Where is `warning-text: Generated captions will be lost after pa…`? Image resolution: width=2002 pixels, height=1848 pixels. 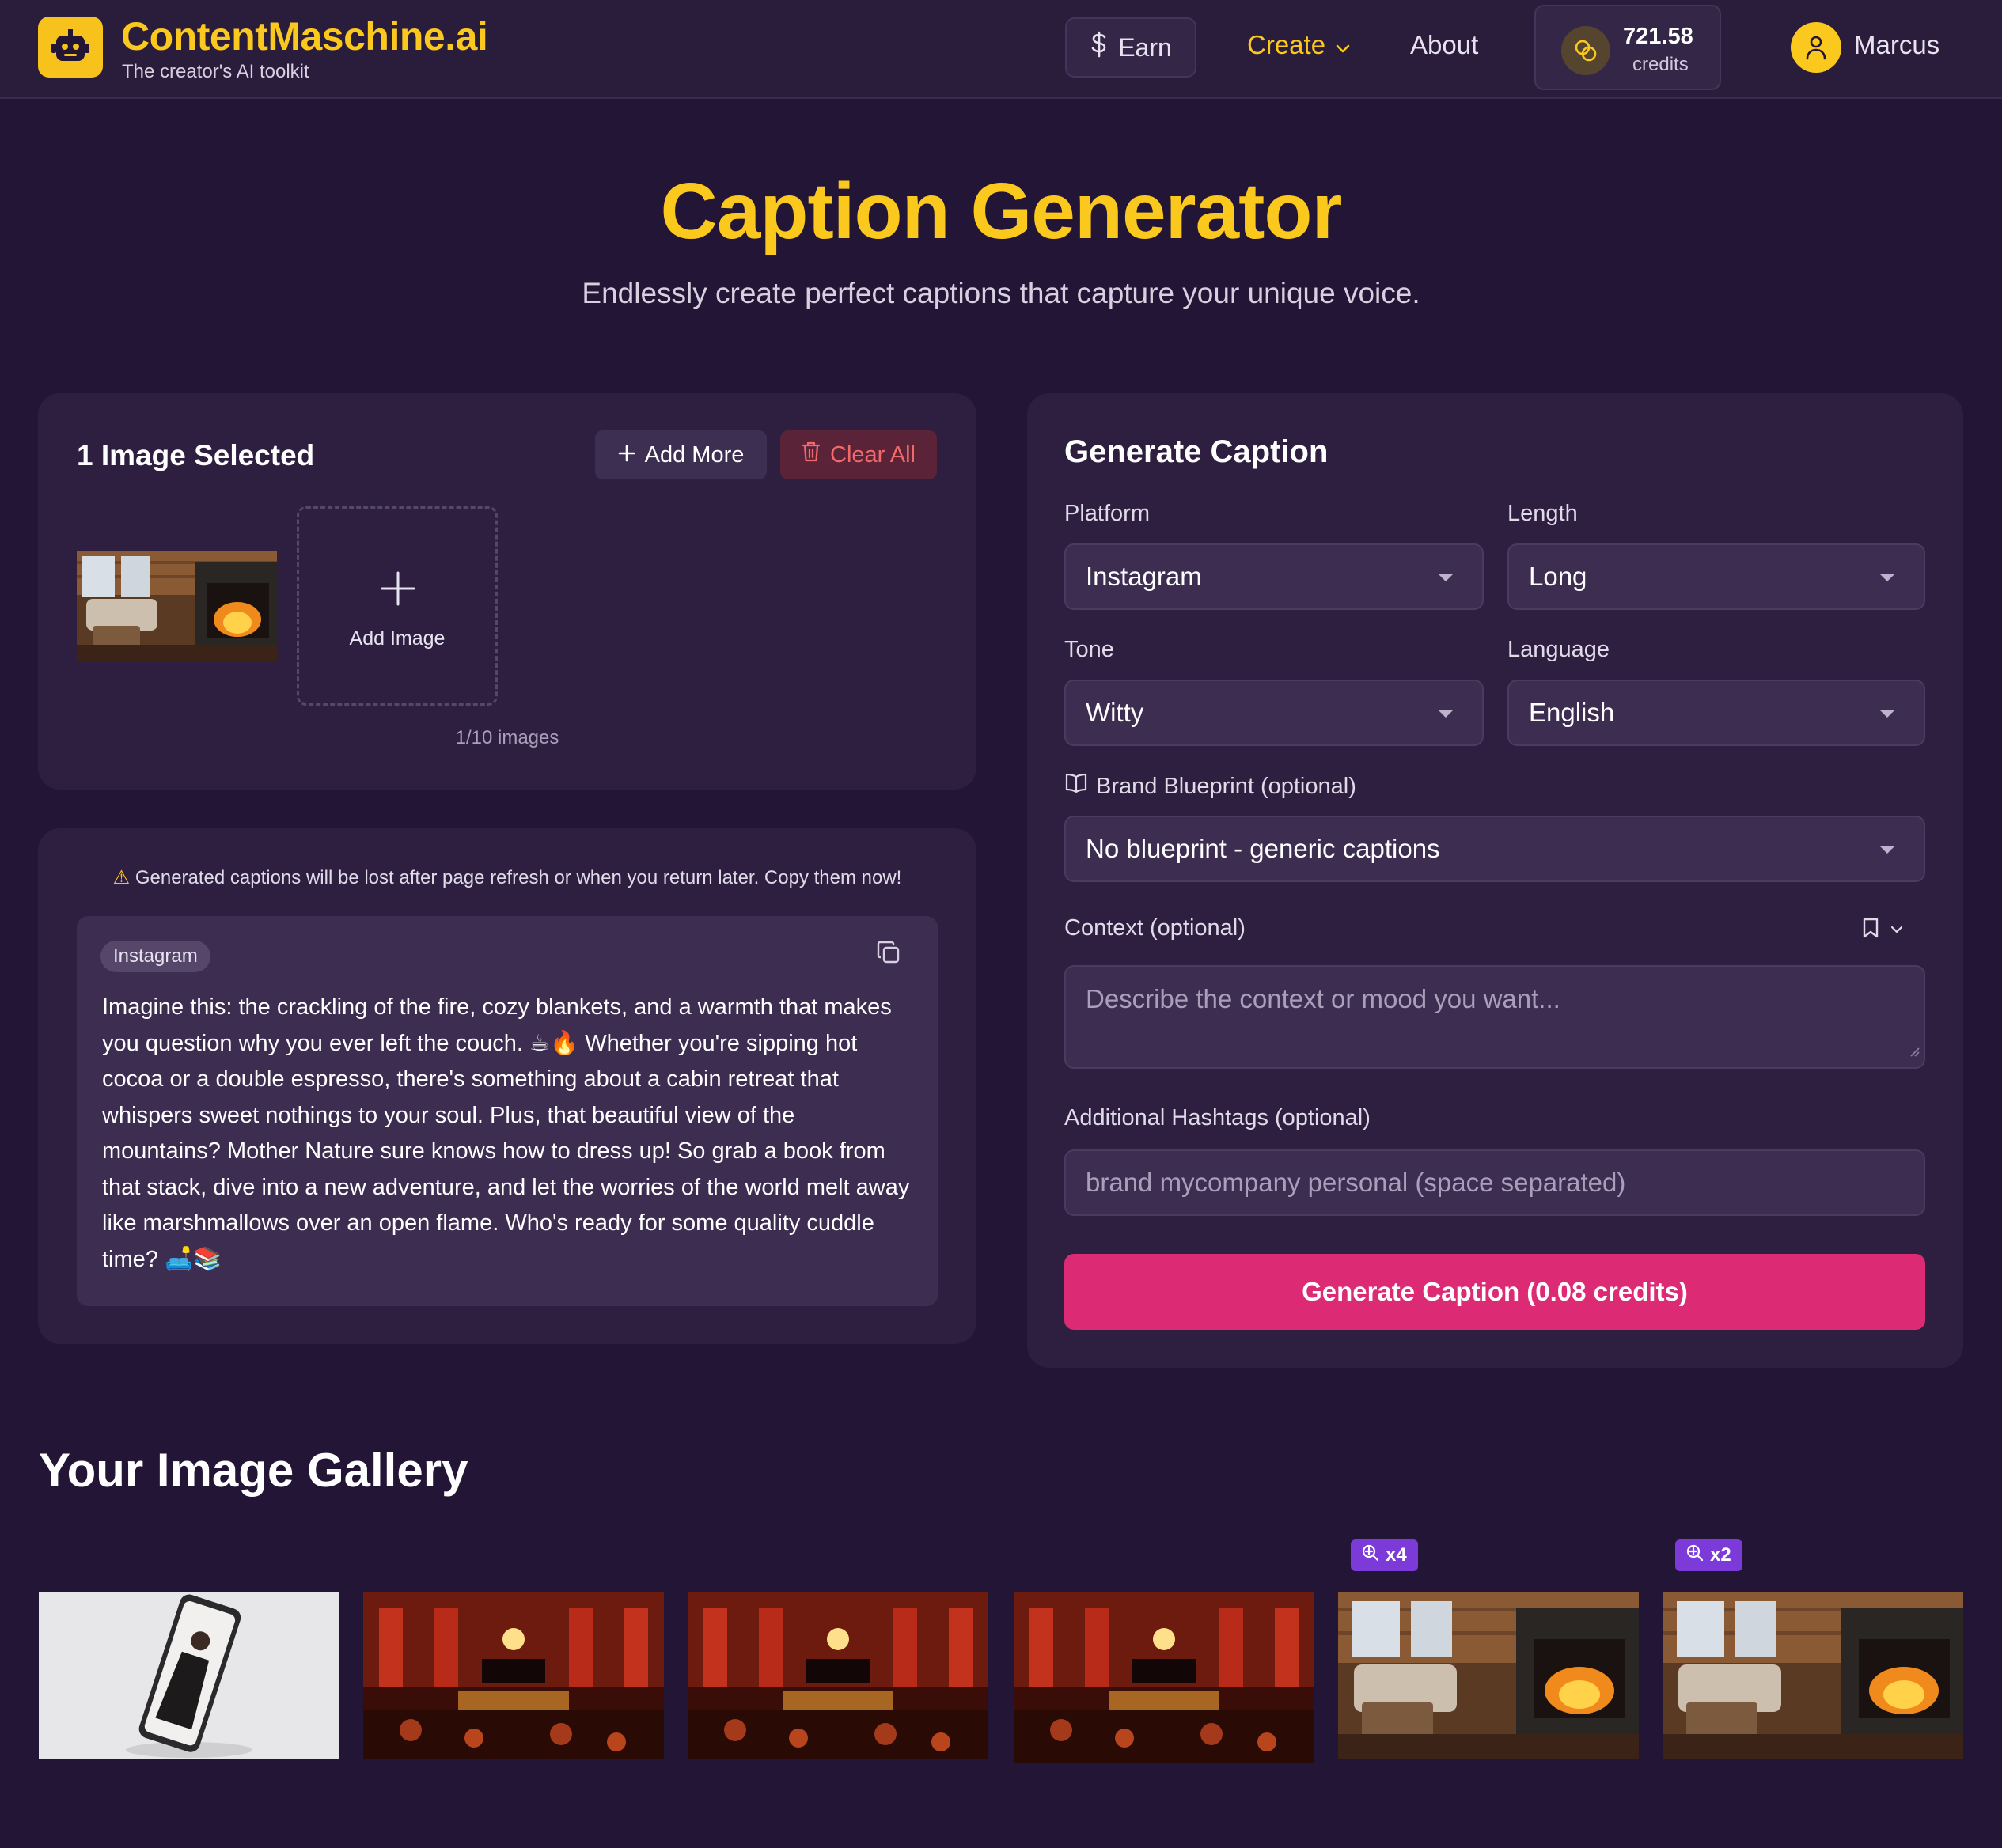
warning-text: Generated captions will be lost after pa… is located at coordinates (518, 878).